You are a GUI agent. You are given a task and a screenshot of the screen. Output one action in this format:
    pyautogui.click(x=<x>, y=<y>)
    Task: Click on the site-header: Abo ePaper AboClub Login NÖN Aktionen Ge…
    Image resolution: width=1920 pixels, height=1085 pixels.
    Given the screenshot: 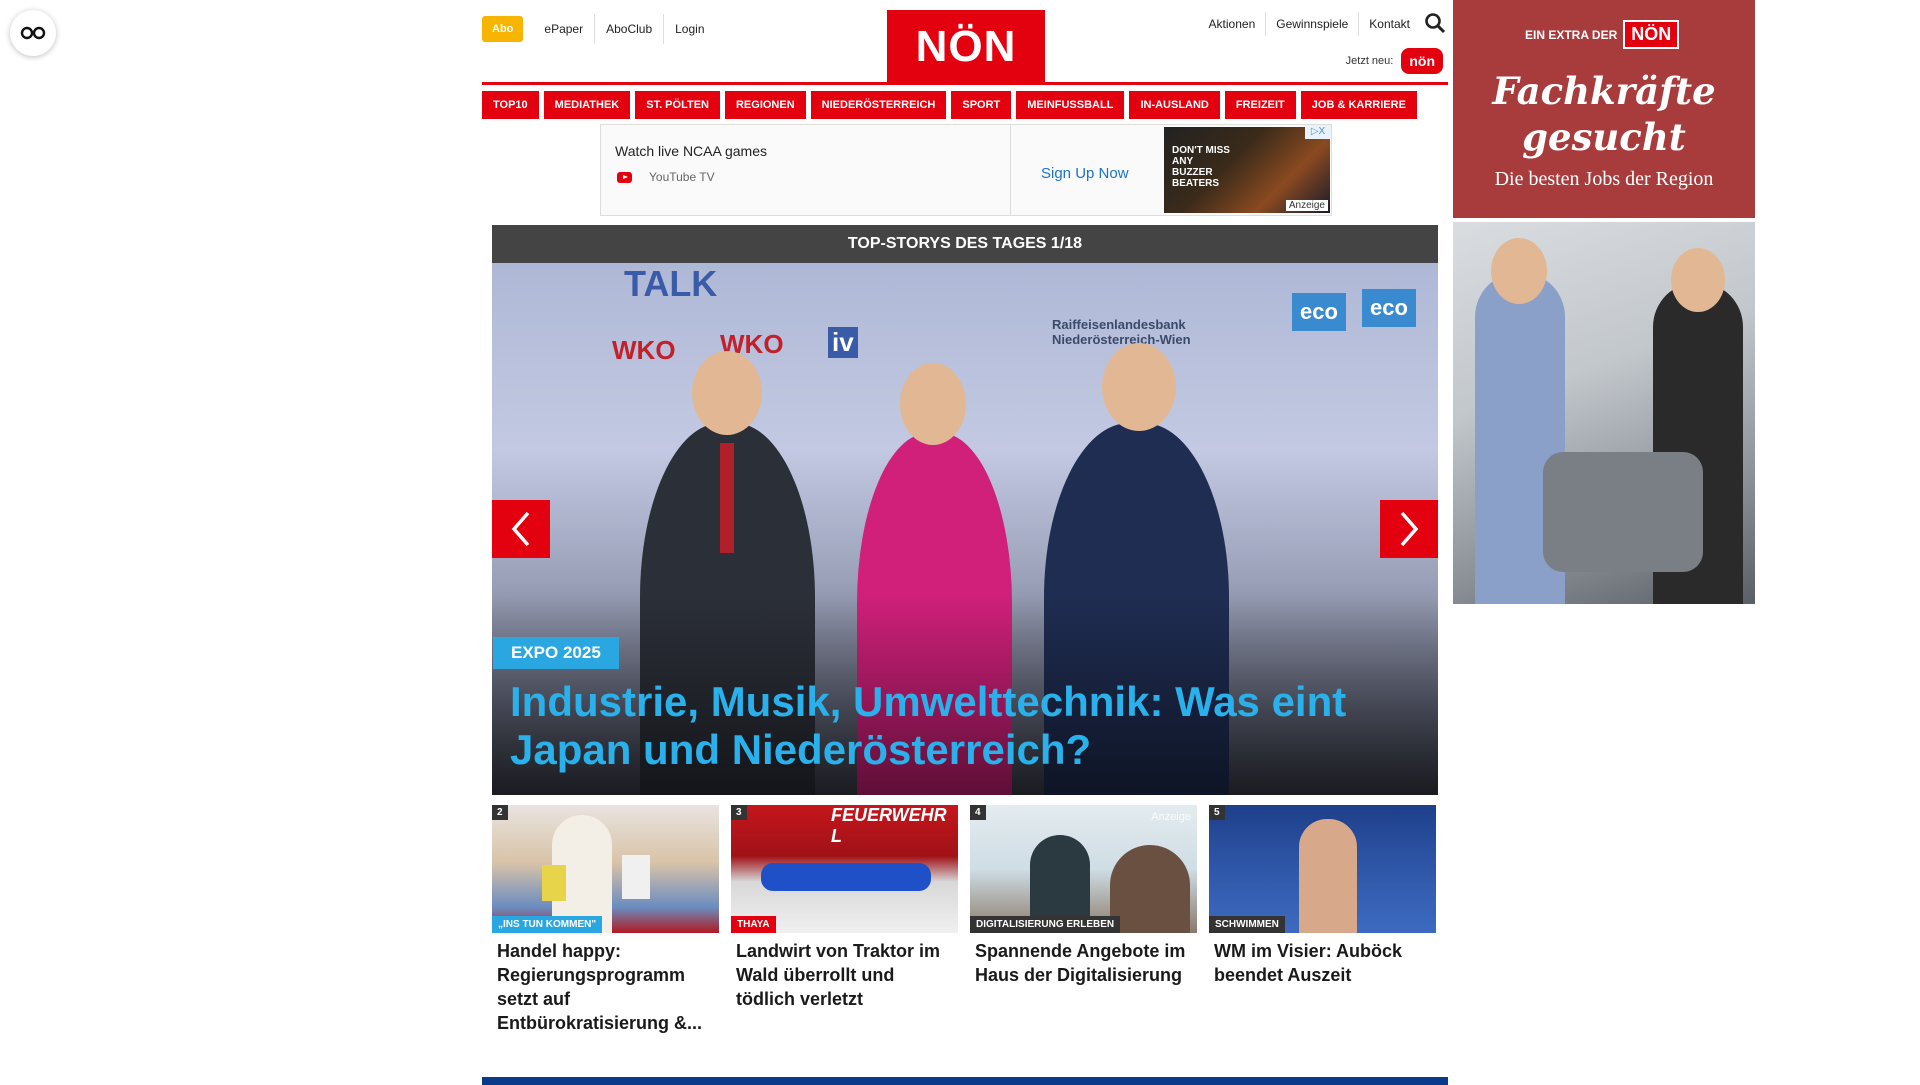 What is the action you would take?
    pyautogui.click(x=965, y=45)
    